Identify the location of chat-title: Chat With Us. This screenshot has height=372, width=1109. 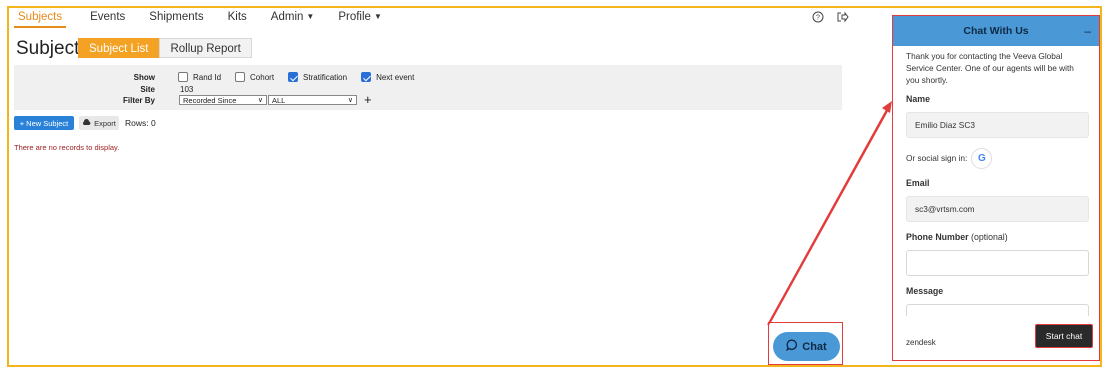
(996, 31).